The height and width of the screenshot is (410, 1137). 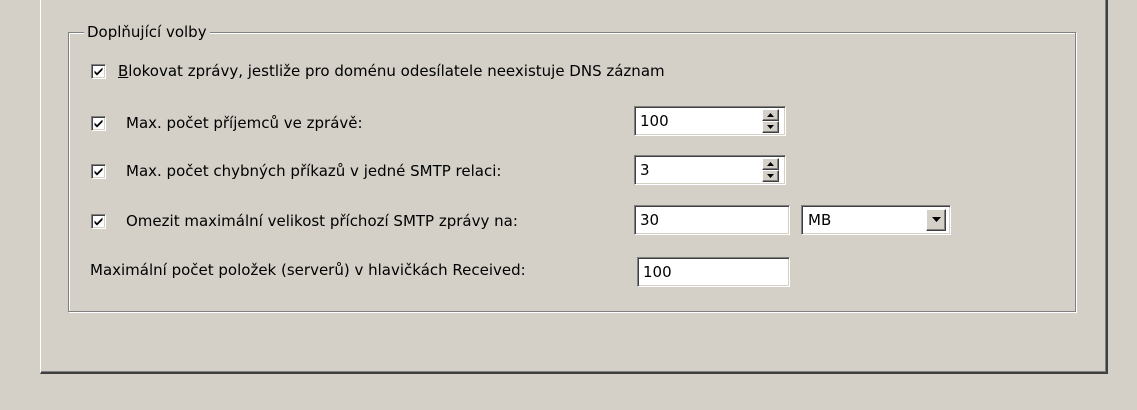 I want to click on block-dns-checkbox, so click(x=98, y=71).